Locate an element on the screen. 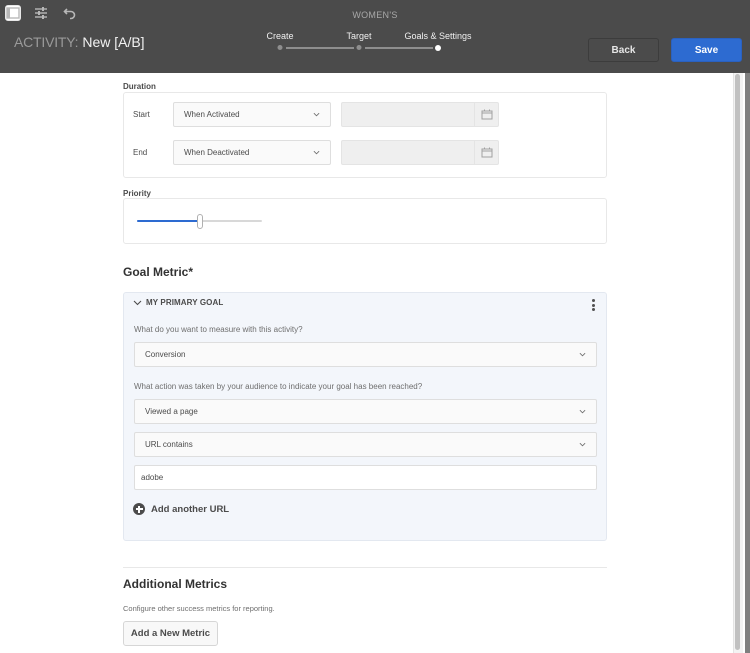 This screenshot has width=750, height=653. add-circle-icon is located at coordinates (139, 509).